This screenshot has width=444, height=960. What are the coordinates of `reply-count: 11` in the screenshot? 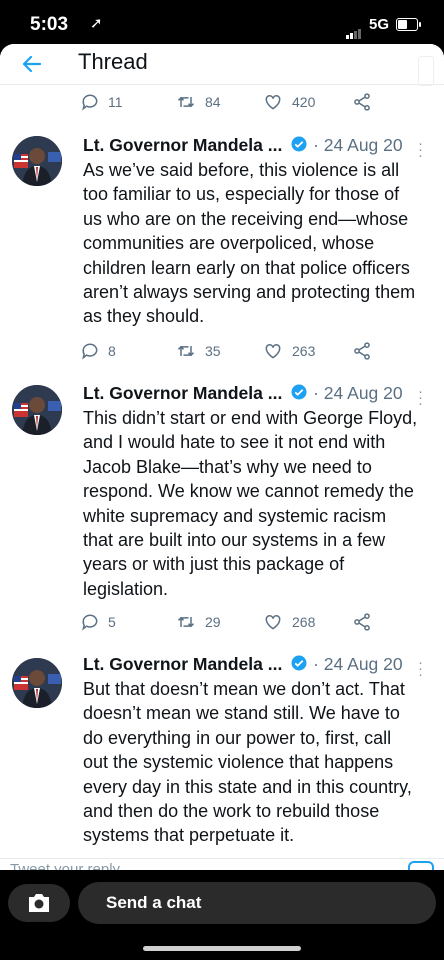 It's located at (115, 102).